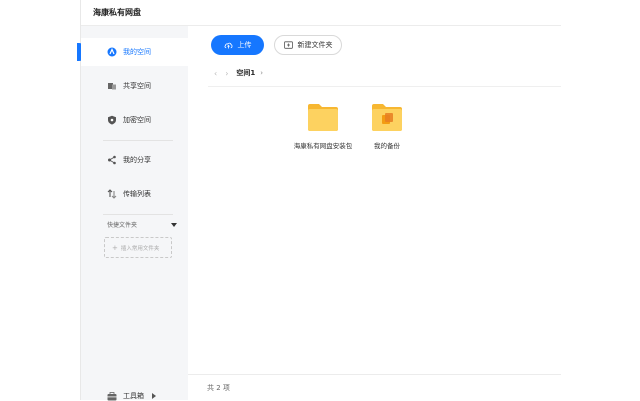 The width and height of the screenshot is (640, 401). What do you see at coordinates (174, 224) in the screenshot?
I see `chevron-down-icon` at bounding box center [174, 224].